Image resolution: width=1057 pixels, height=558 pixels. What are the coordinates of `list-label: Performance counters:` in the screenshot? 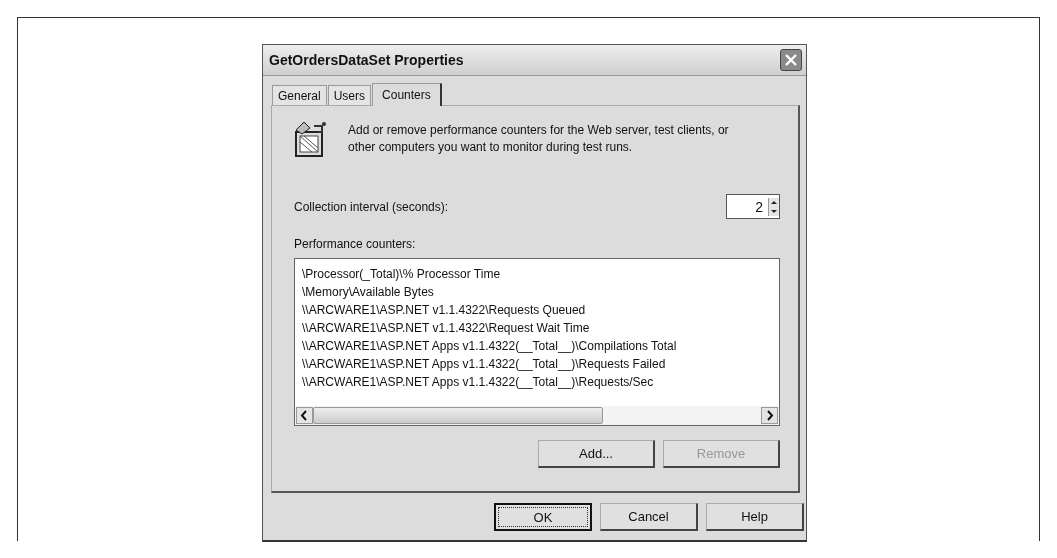 It's located at (355, 244).